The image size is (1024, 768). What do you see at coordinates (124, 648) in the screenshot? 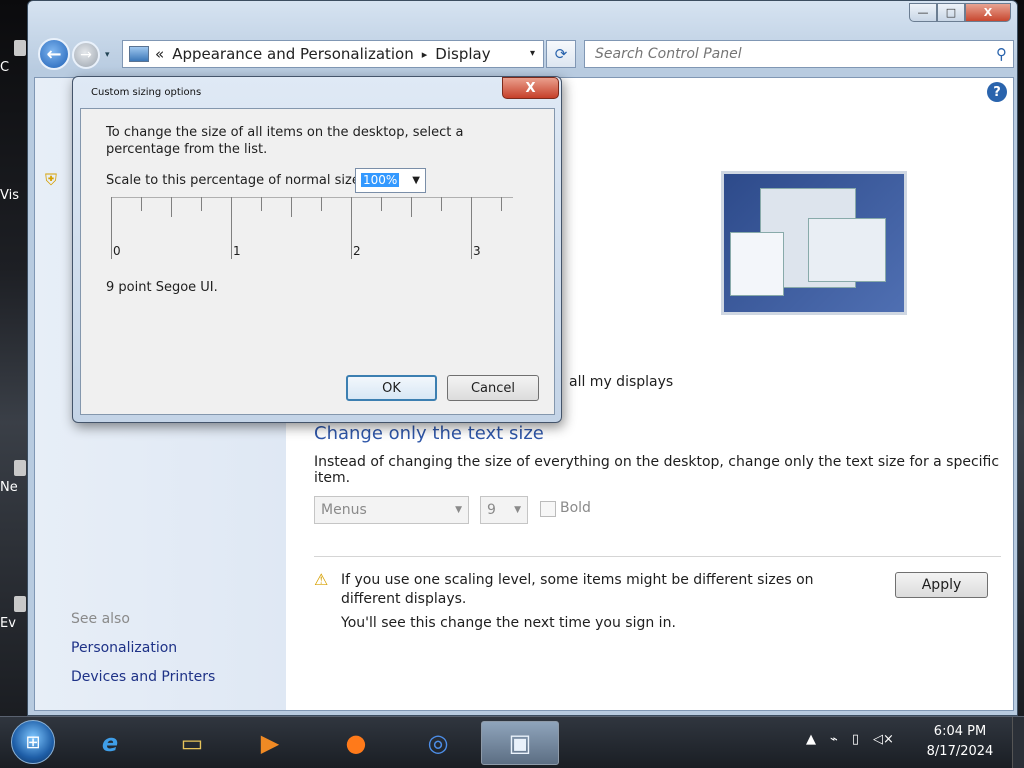
I see `link-personalization: Personalization` at bounding box center [124, 648].